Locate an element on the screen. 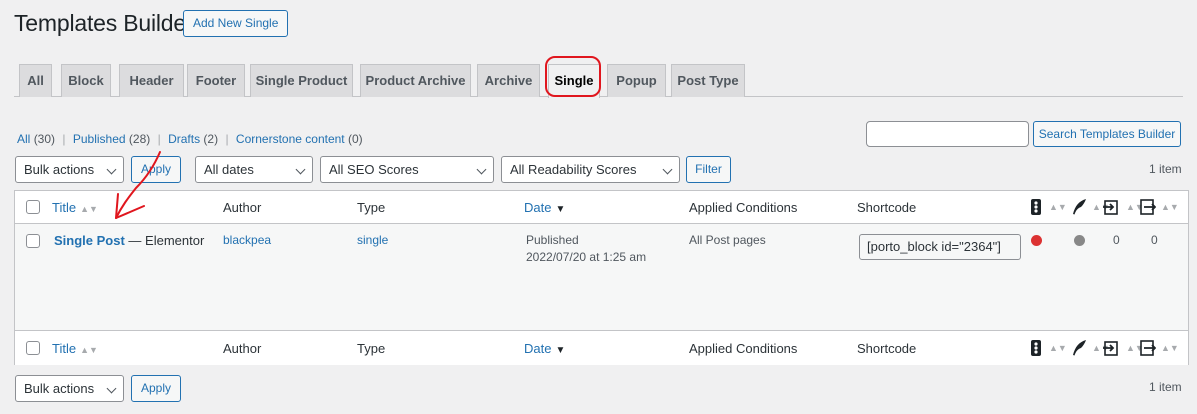 The width and height of the screenshot is (1197, 414). row-date-status: Published is located at coordinates (552, 240).